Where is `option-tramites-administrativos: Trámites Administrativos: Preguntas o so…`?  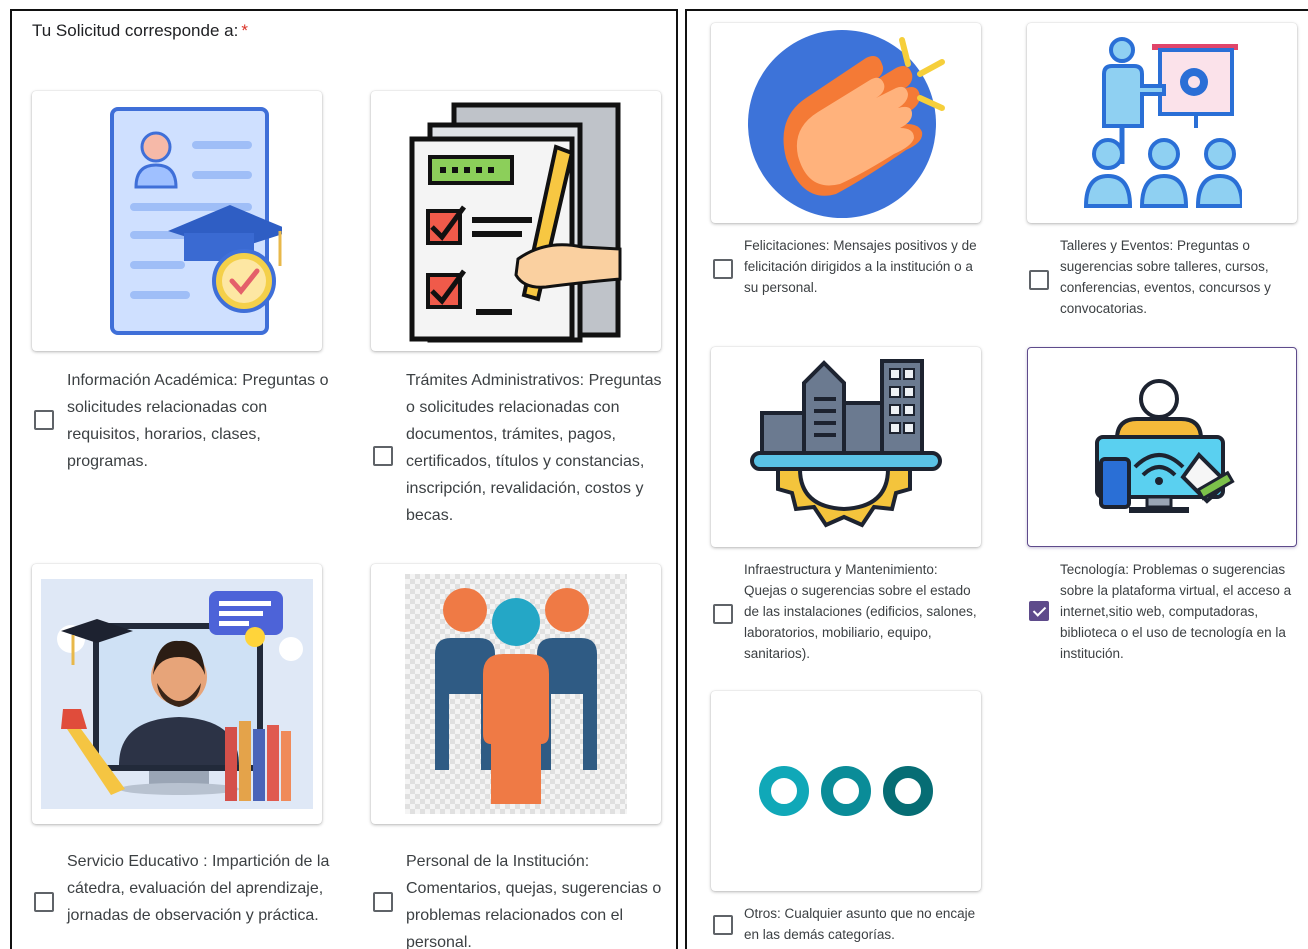
option-tramites-administrativos: Trámites Administrativos: Preguntas o so… is located at coordinates (521, 316).